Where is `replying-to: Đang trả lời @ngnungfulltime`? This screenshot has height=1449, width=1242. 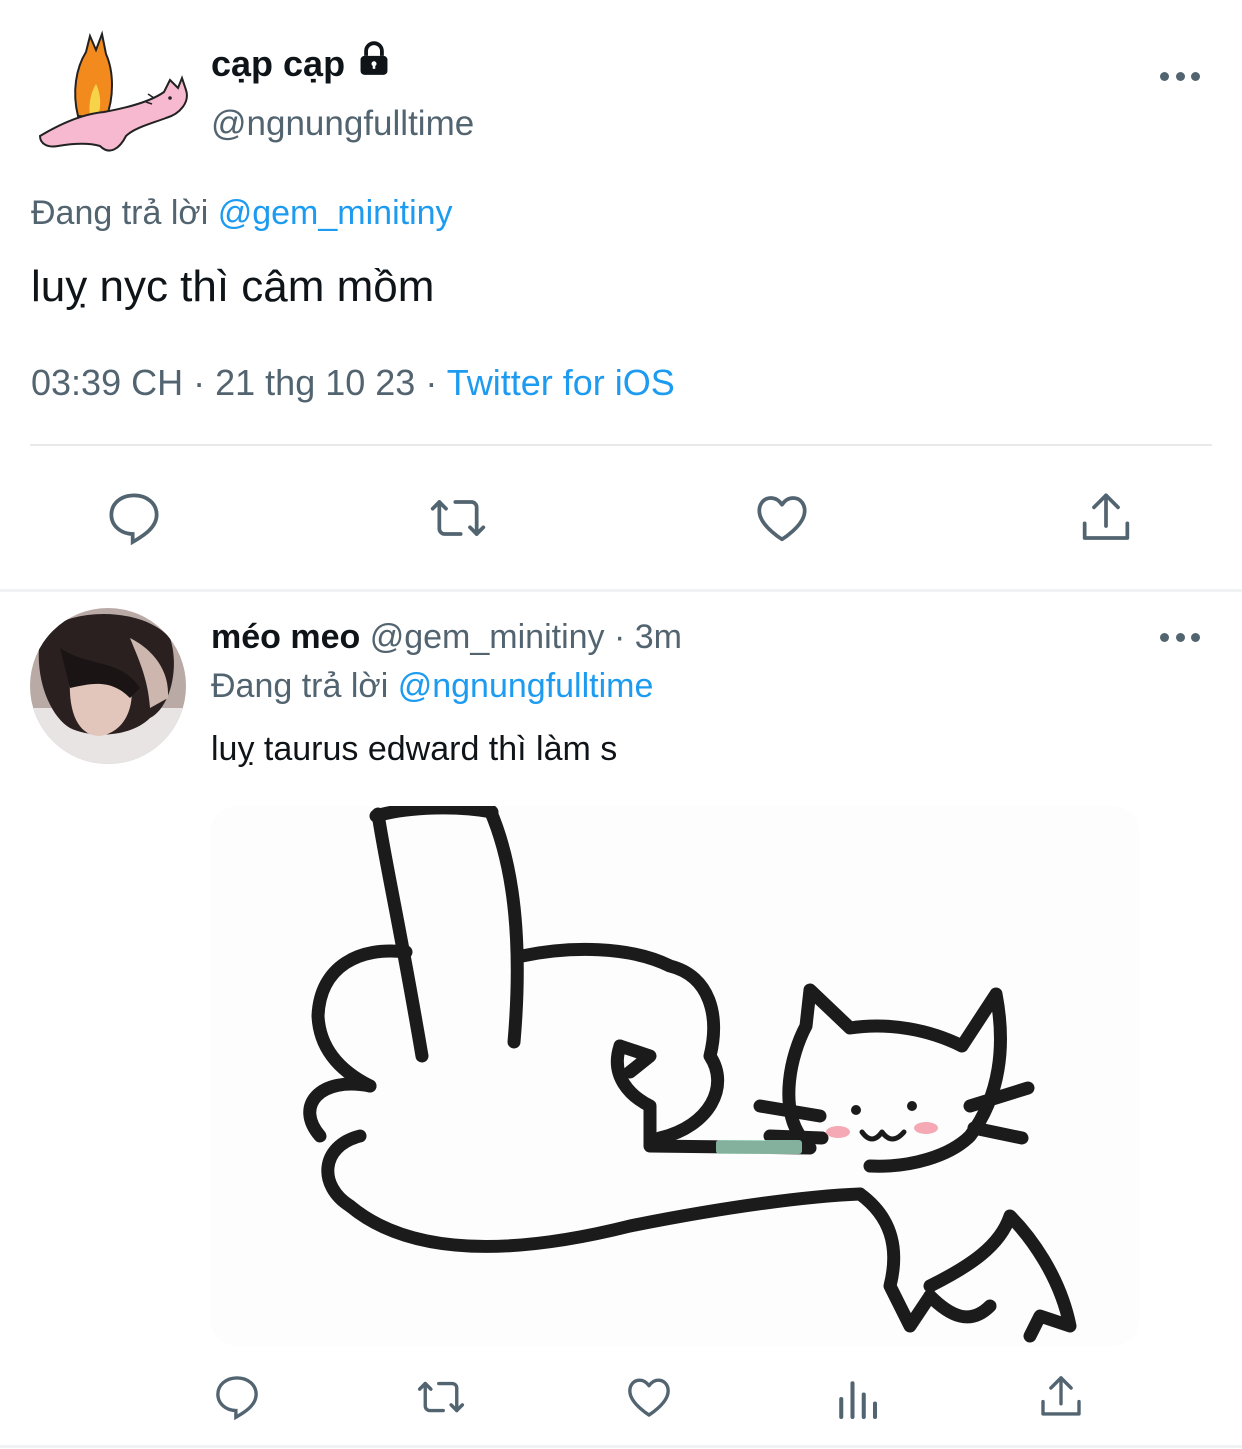
replying-to: Đang trả lời @ngnungfulltime is located at coordinates (432, 686).